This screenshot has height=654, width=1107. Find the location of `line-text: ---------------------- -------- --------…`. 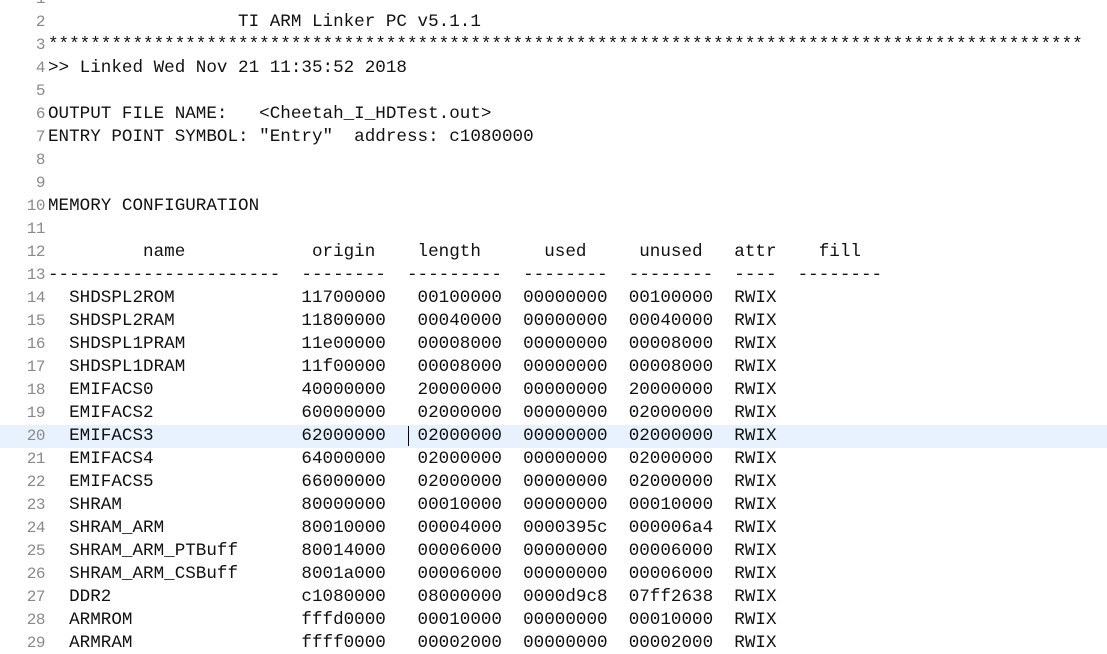

line-text: ---------------------- -------- --------… is located at coordinates (465, 275).